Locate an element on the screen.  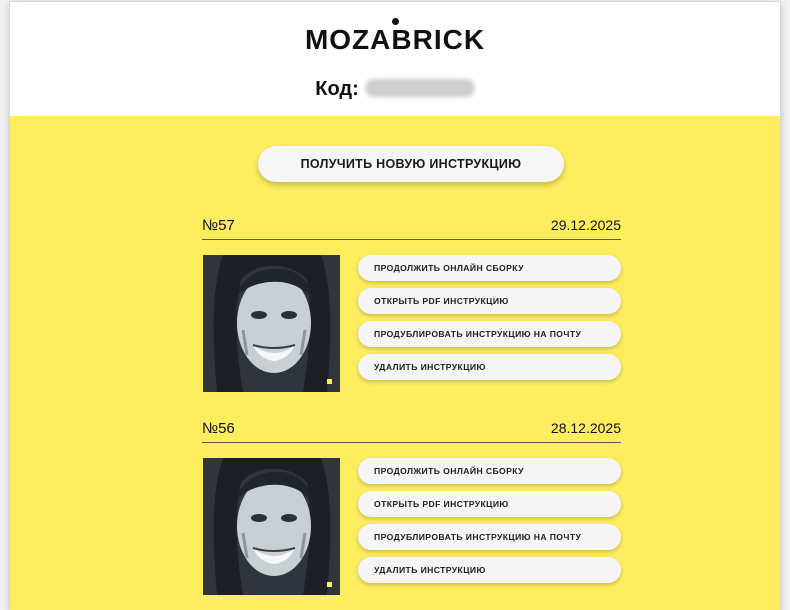
code-row: Код: is located at coordinates (395, 89).